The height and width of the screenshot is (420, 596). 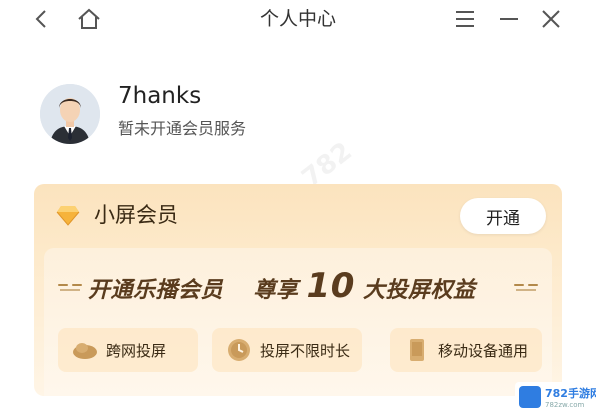 What do you see at coordinates (68, 215) in the screenshot?
I see `diamond-icon` at bounding box center [68, 215].